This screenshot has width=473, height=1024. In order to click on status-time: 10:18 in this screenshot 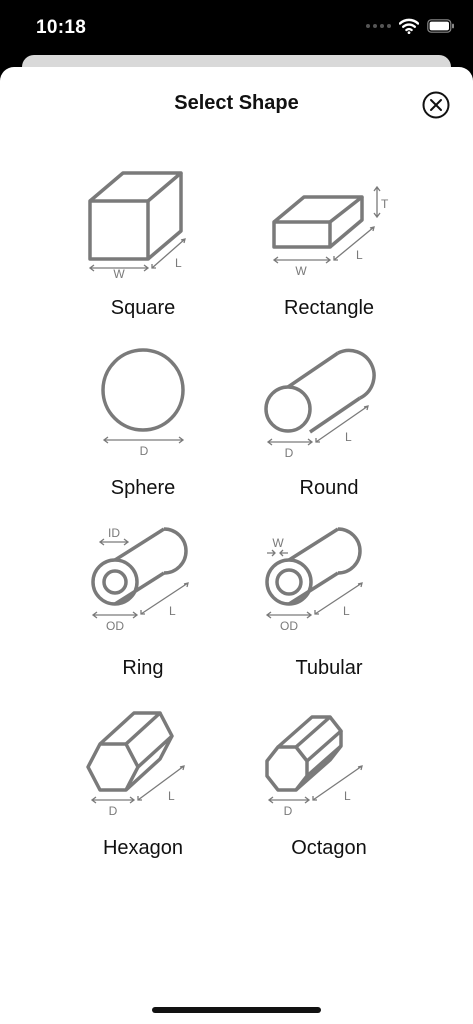, I will do `click(61, 27)`.